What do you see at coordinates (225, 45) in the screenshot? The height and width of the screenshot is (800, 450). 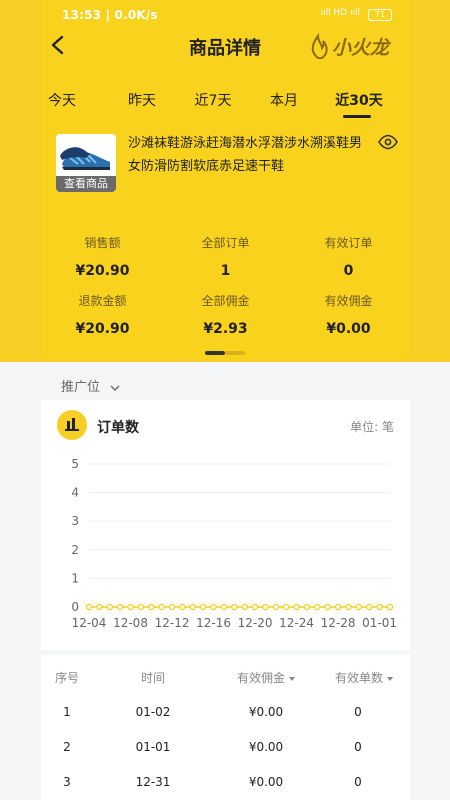 I see `nav-bar: 商品详情 小火龙` at bounding box center [225, 45].